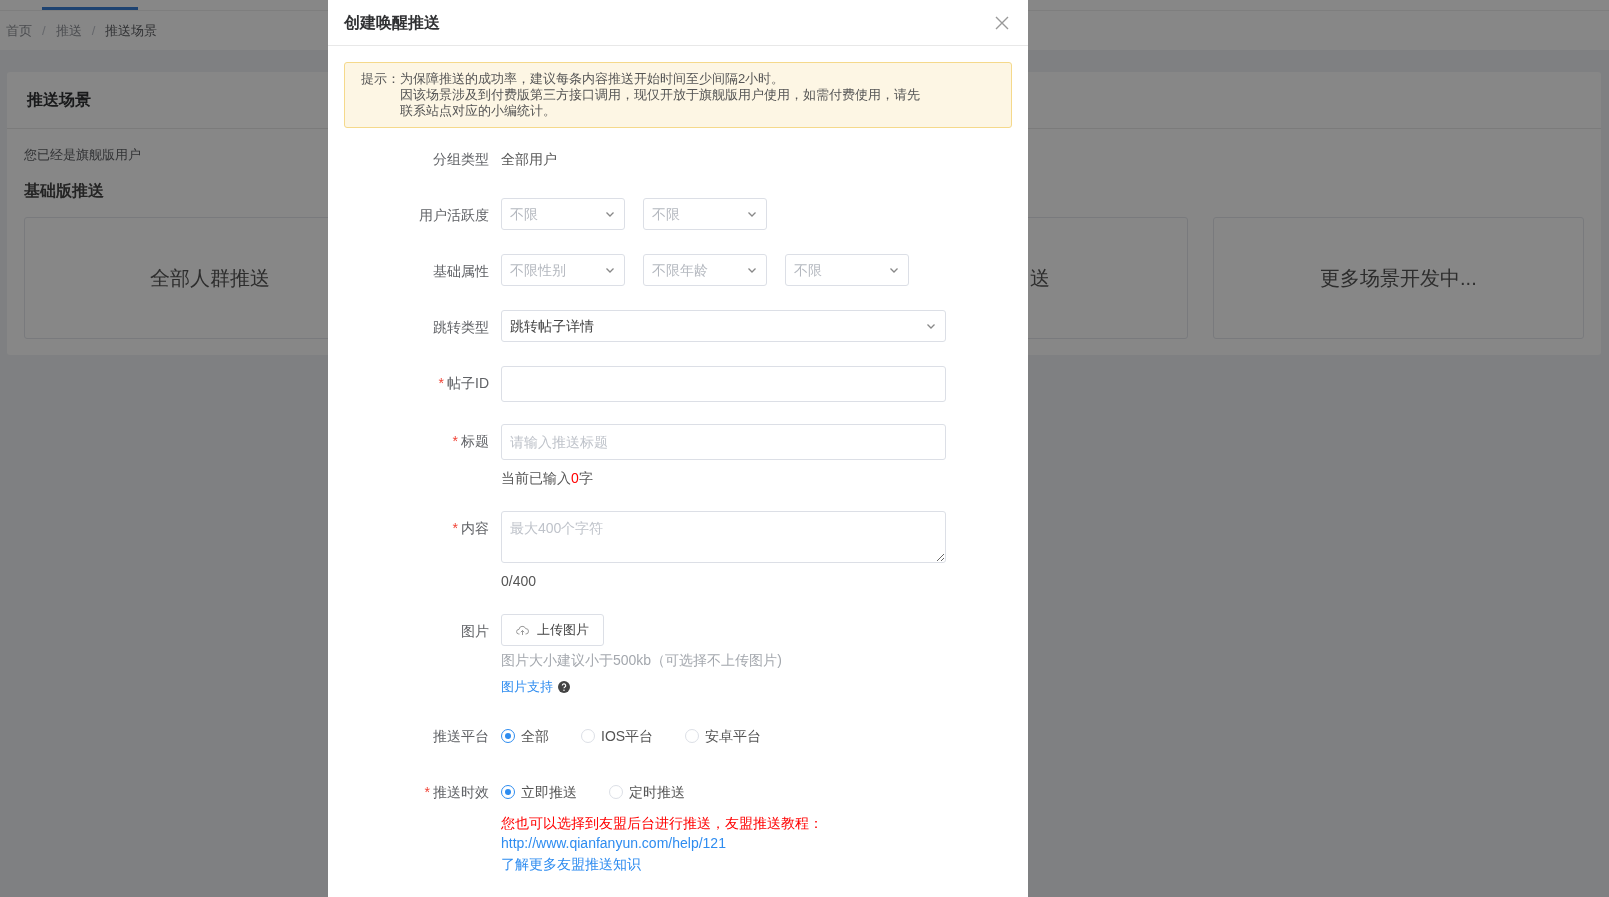 Image resolution: width=1609 pixels, height=897 pixels. Describe the element at coordinates (392, 22) in the screenshot. I see `dialog-title: 创建唤醒推送` at that location.